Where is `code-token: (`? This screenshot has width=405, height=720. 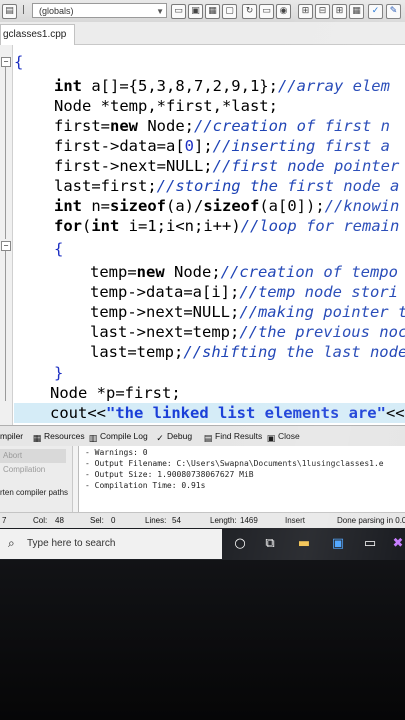
code-token: ( is located at coordinates (87, 226).